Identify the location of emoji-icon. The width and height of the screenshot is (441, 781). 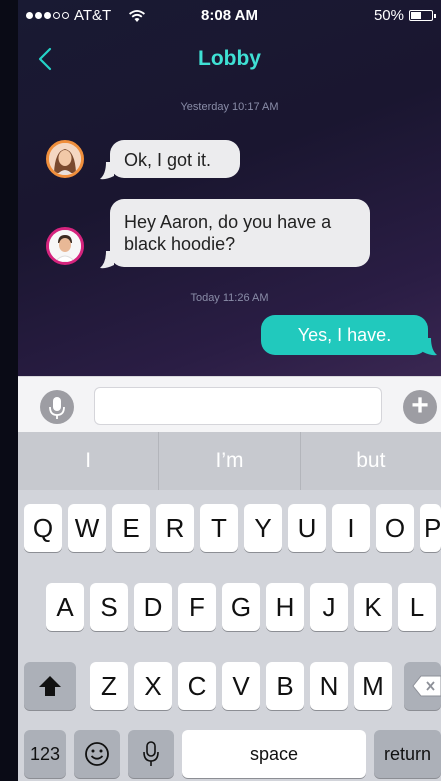
(97, 754).